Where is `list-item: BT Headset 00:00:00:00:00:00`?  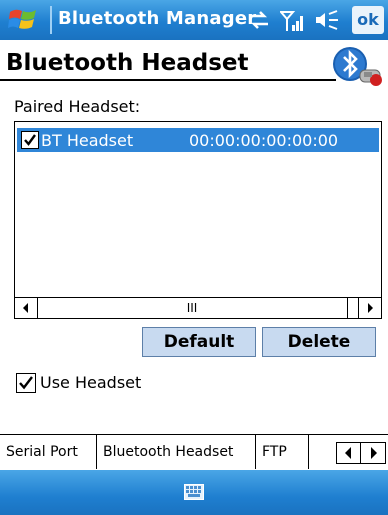
list-item: BT Headset 00:00:00:00:00:00 is located at coordinates (198, 140).